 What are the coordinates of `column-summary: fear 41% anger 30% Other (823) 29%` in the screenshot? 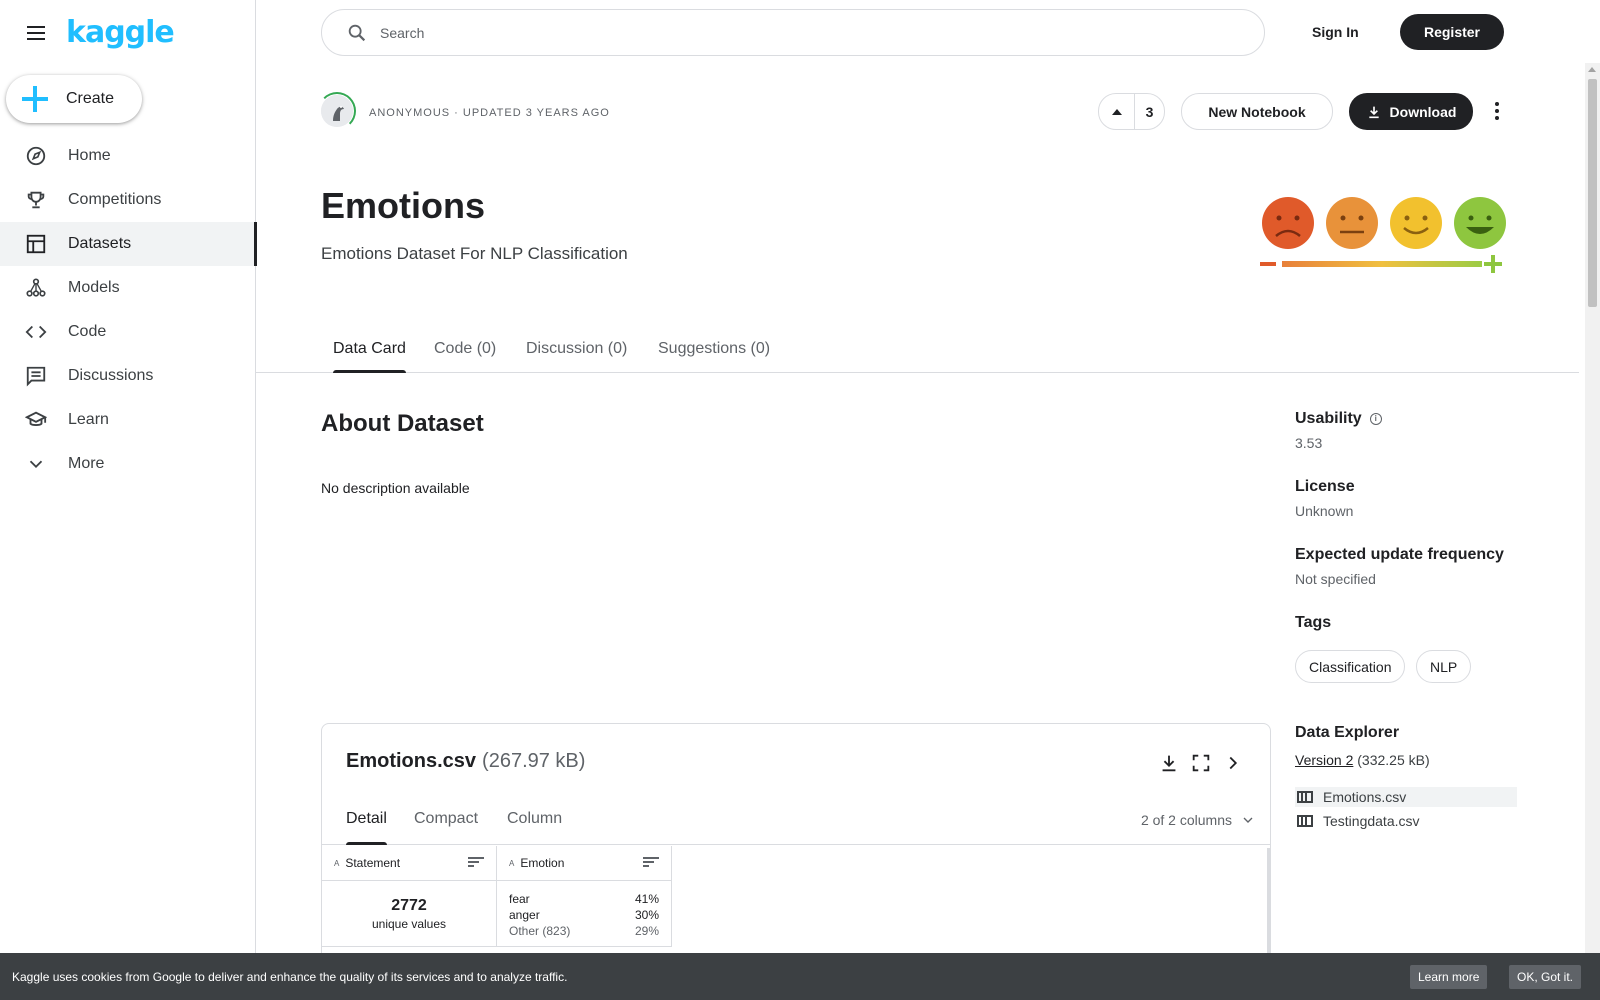 It's located at (584, 914).